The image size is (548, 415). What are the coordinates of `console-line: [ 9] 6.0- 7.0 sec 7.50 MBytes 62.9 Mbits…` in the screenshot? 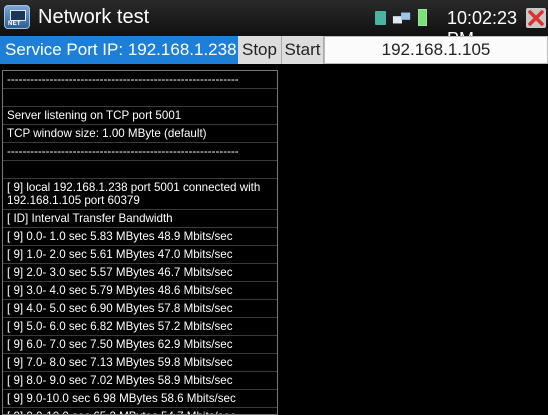 It's located at (140, 345).